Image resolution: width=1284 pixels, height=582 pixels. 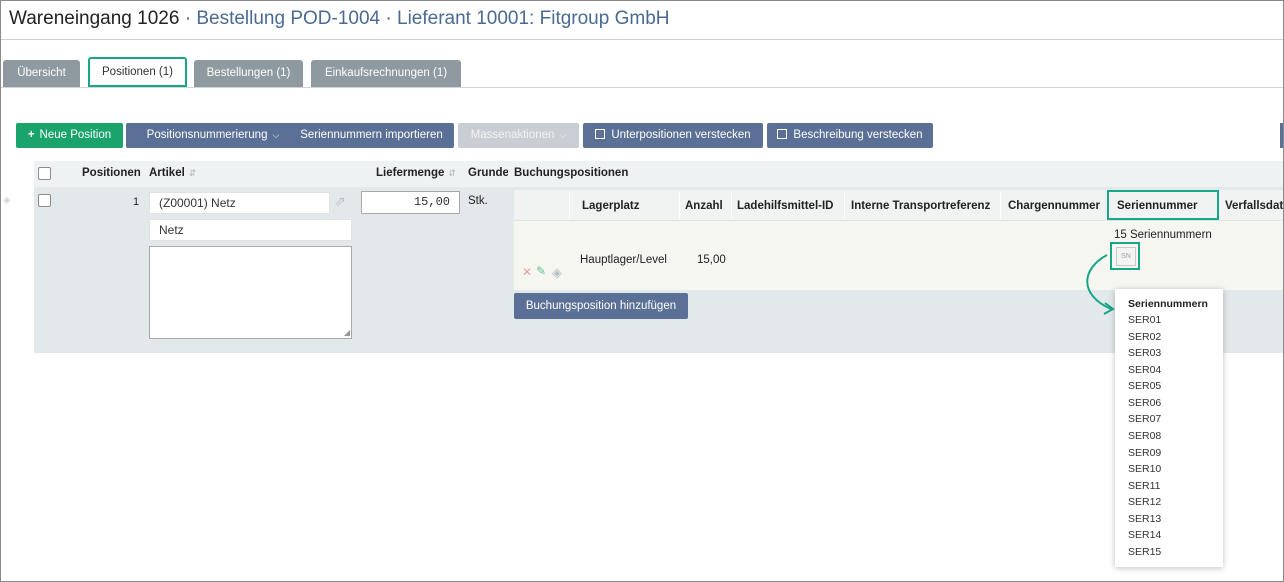 I want to click on delete-icon: ✕, so click(x=527, y=272).